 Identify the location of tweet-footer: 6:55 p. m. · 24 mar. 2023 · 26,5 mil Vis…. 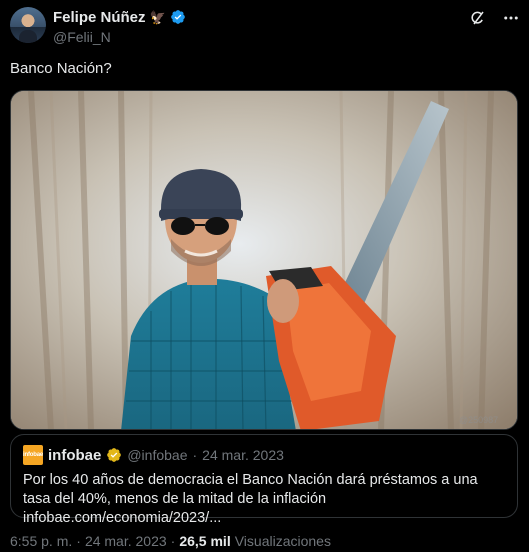
(170, 541).